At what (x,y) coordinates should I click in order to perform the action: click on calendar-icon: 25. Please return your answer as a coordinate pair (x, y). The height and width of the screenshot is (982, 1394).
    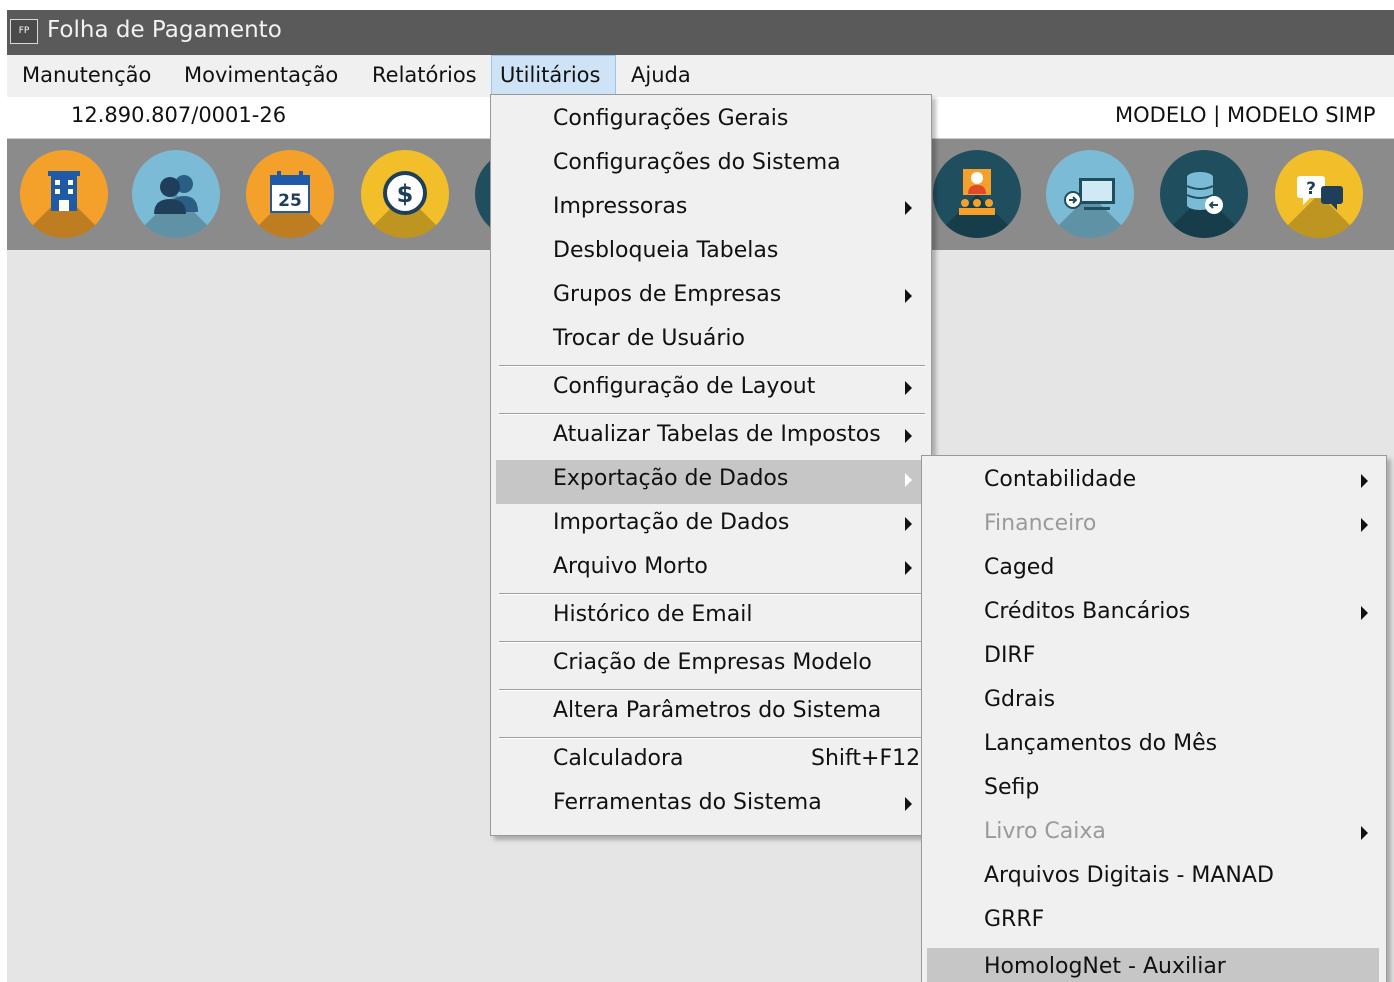
    Looking at the image, I should click on (290, 194).